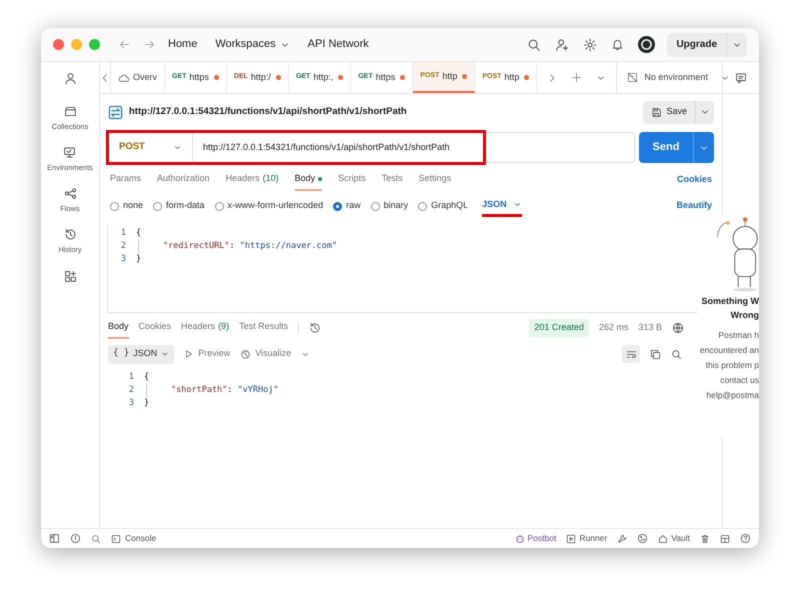 The height and width of the screenshot is (602, 800). I want to click on save-button: Save, so click(669, 112).